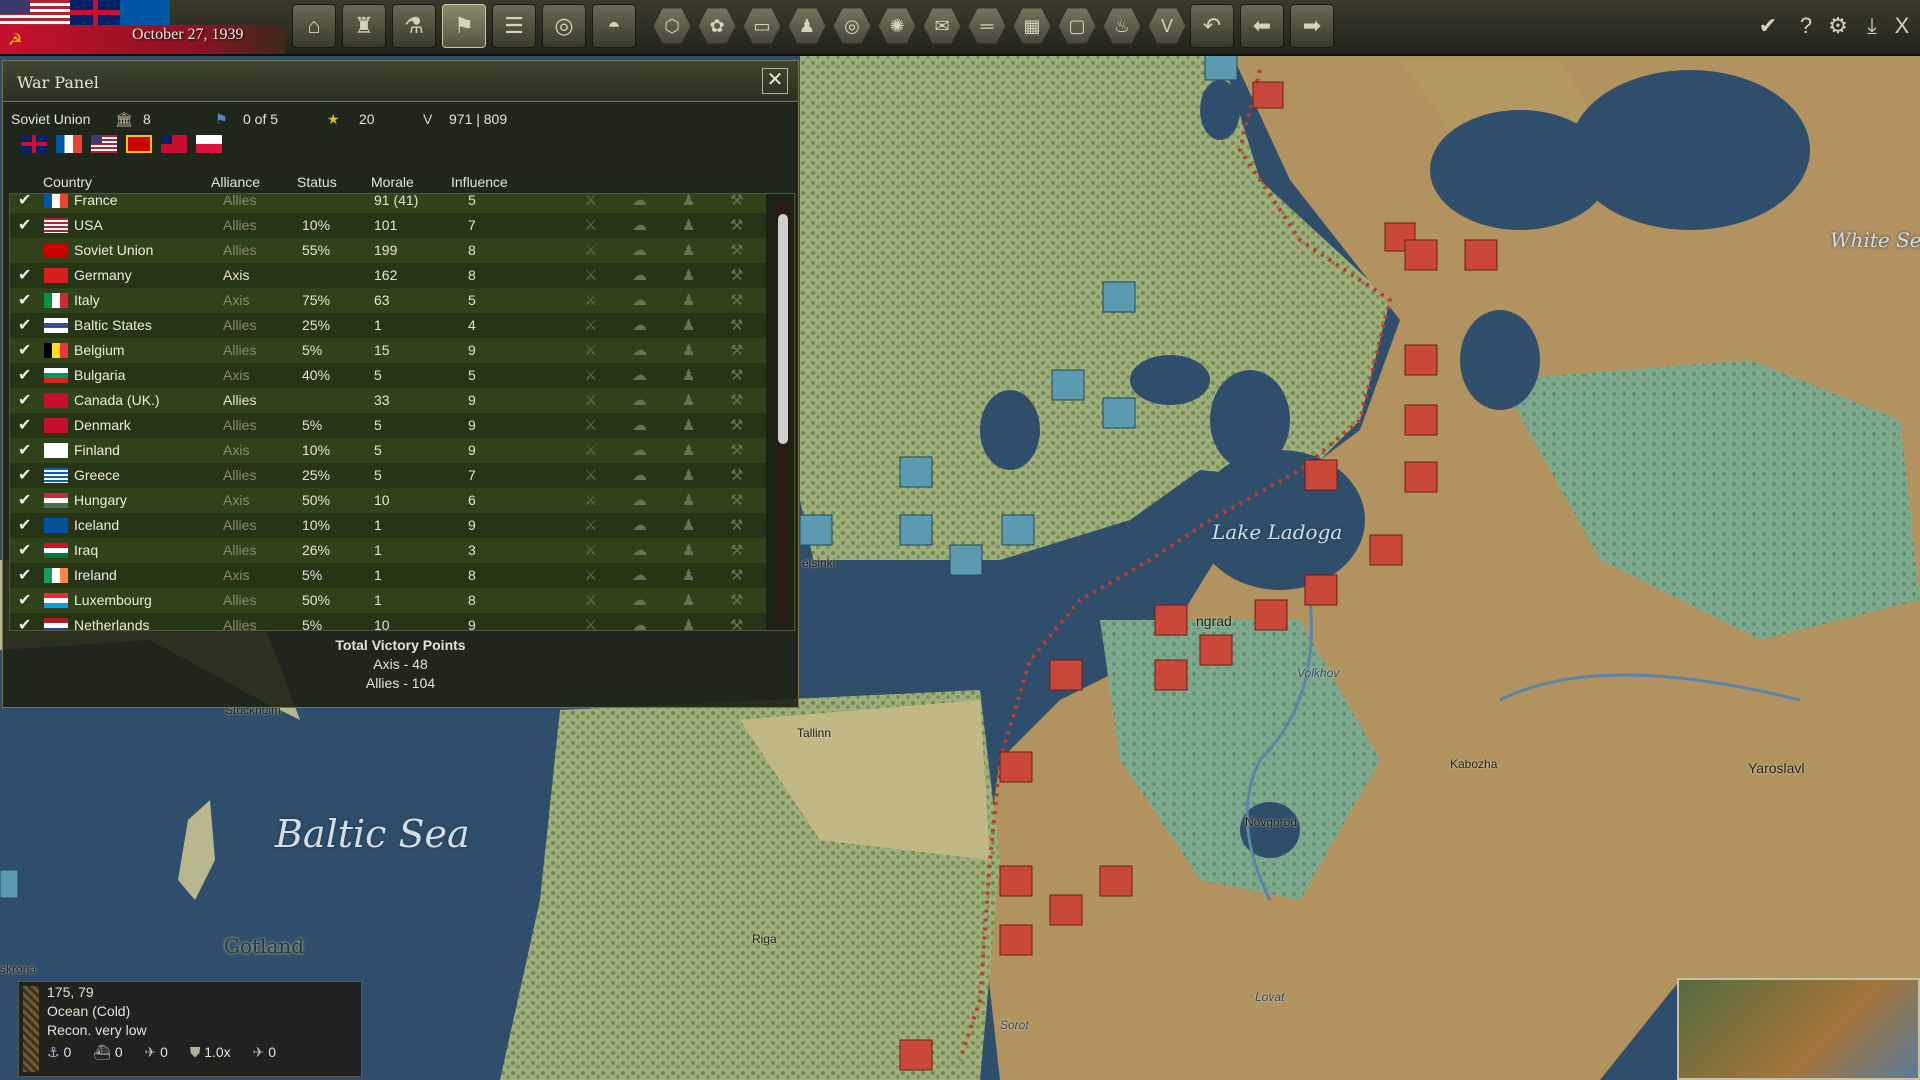  Describe the element at coordinates (514, 26) in the screenshot. I see `reports-icon: ☰` at that location.